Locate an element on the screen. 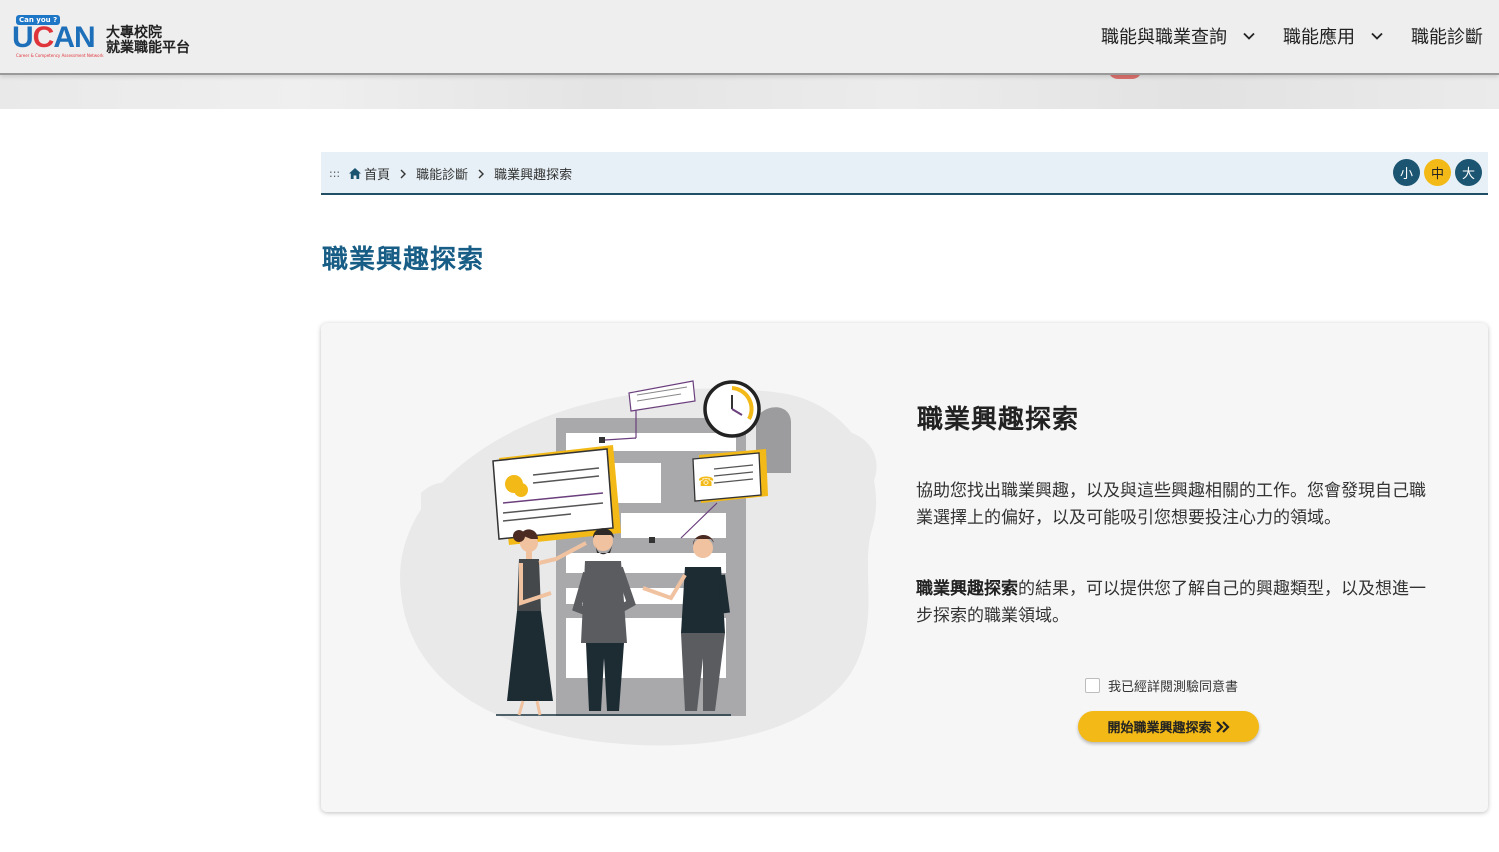 This screenshot has height=852, width=1499. card-title: 職業興趣探索 is located at coordinates (998, 420).